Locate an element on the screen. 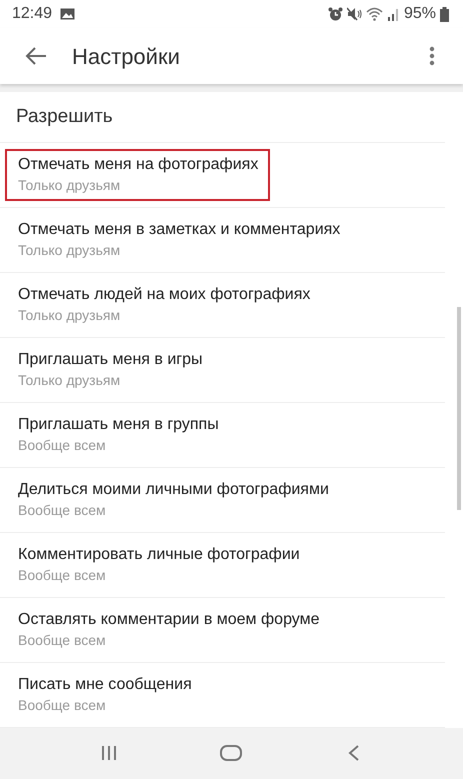 The image size is (463, 779). setting-title: Писать мне сообщения is located at coordinates (105, 685).